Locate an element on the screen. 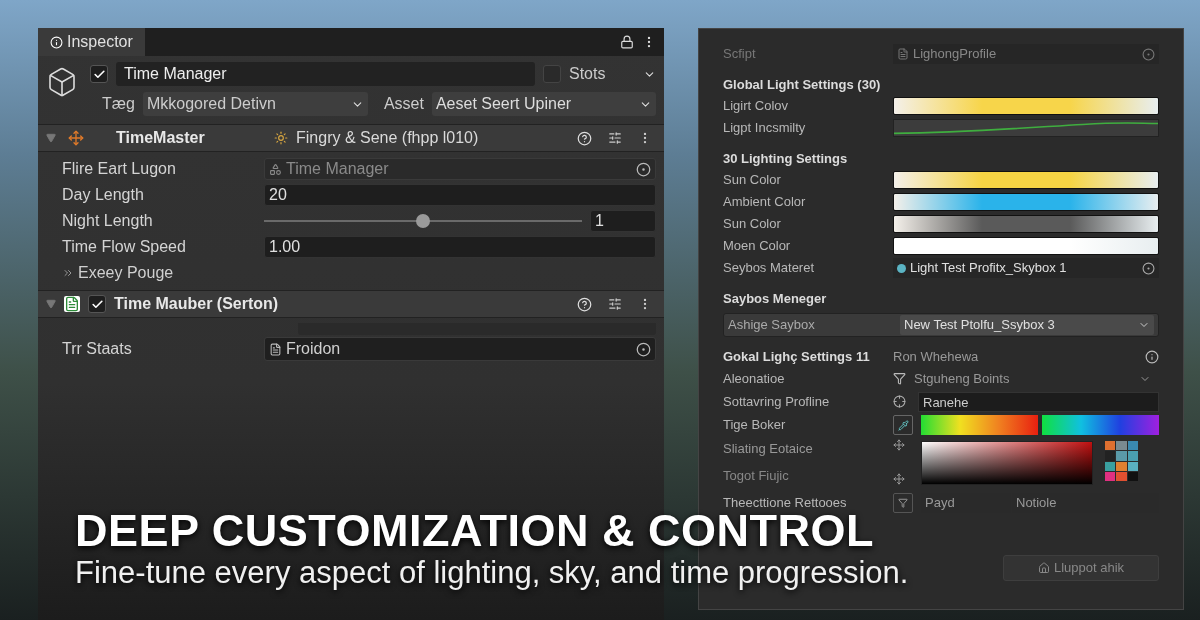  asset-dropdown: Aeset Seert Upiner is located at coordinates (543, 104).